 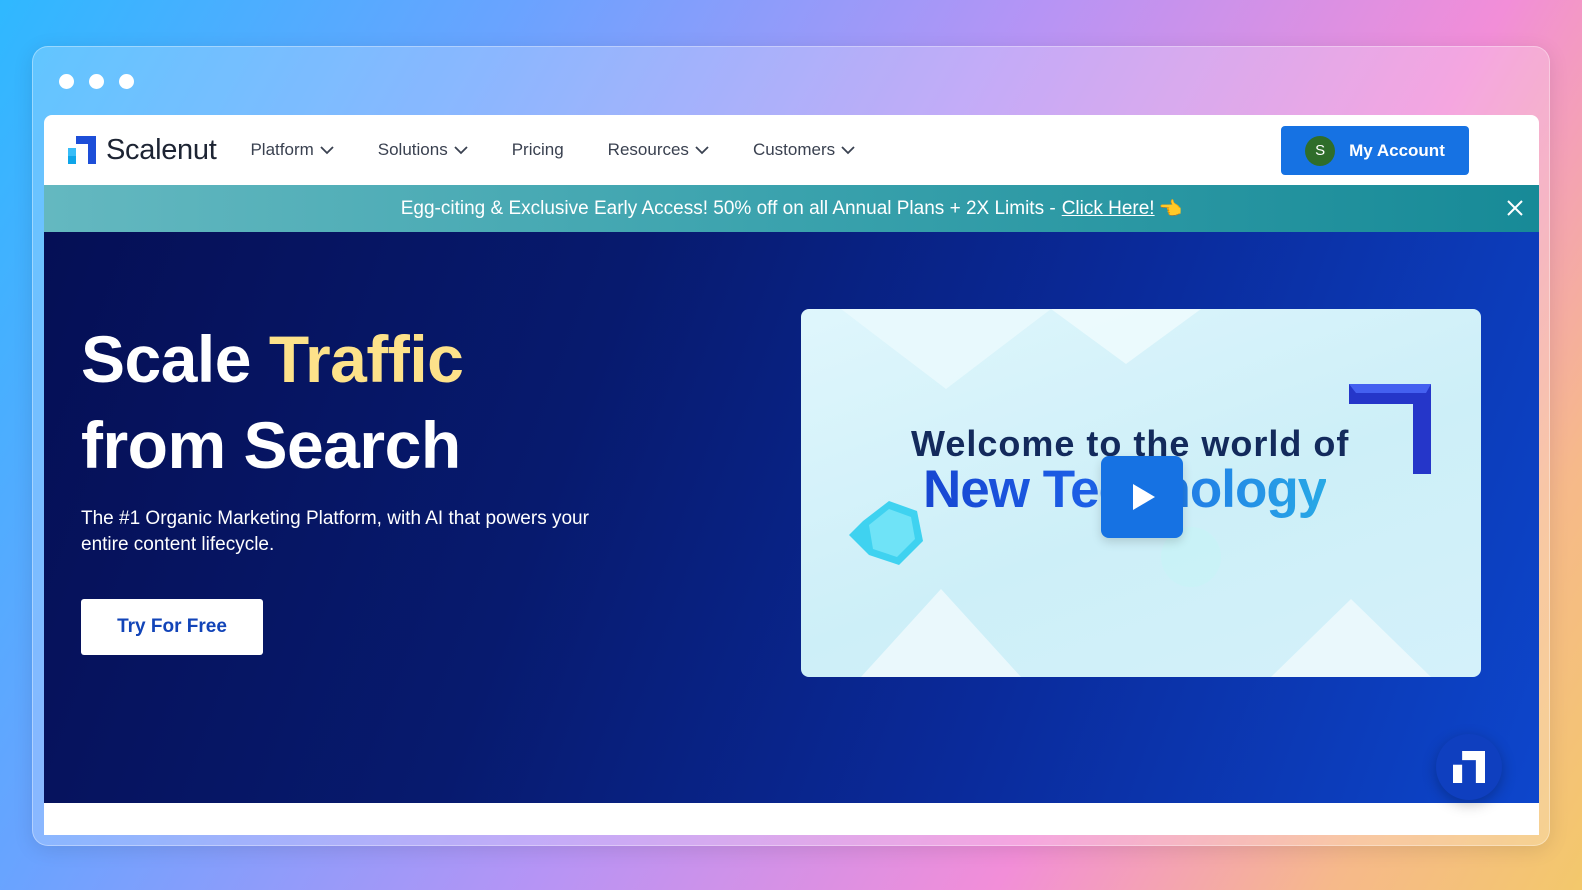 What do you see at coordinates (82, 150) in the screenshot?
I see `scalenut-logo-icon` at bounding box center [82, 150].